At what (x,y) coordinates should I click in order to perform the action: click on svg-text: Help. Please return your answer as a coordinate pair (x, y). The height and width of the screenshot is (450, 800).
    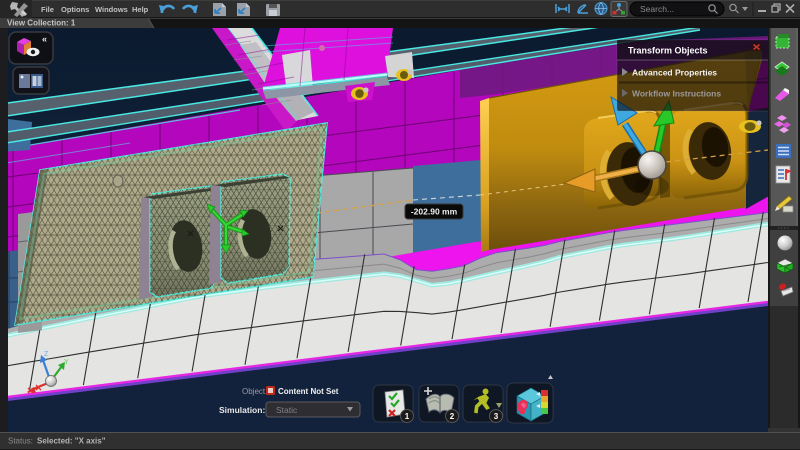
    Looking at the image, I should click on (140, 9).